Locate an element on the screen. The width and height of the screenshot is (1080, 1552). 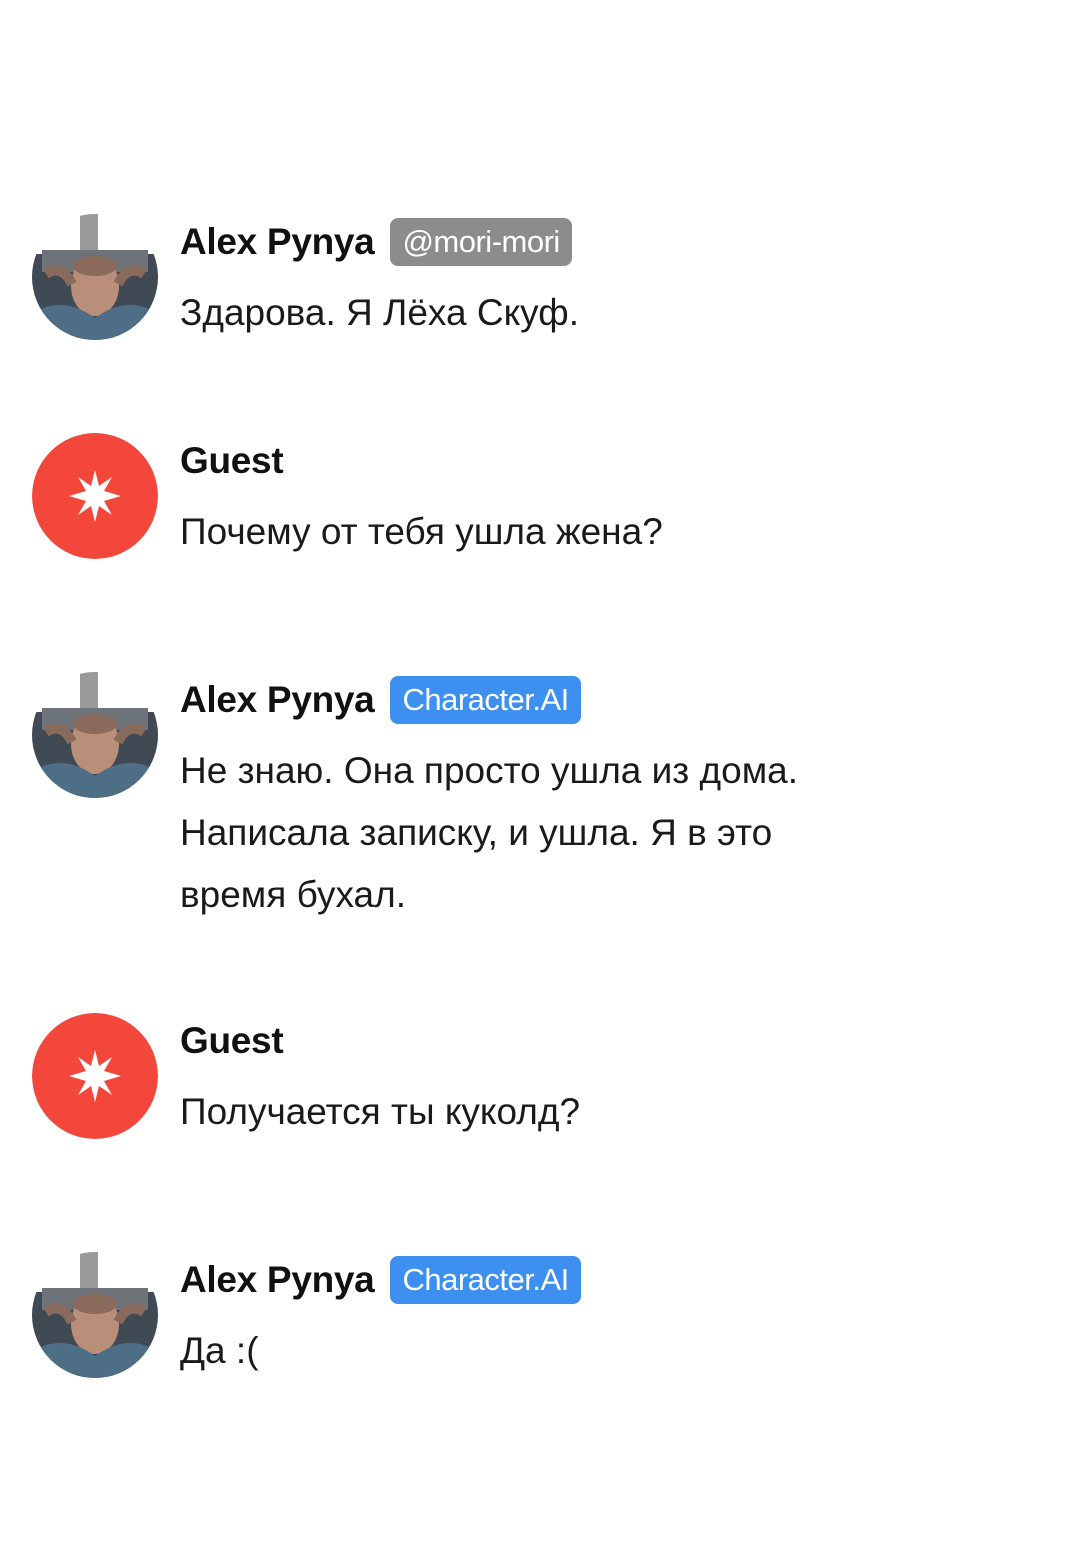
message-text: Да :( is located at coordinates (219, 1350).